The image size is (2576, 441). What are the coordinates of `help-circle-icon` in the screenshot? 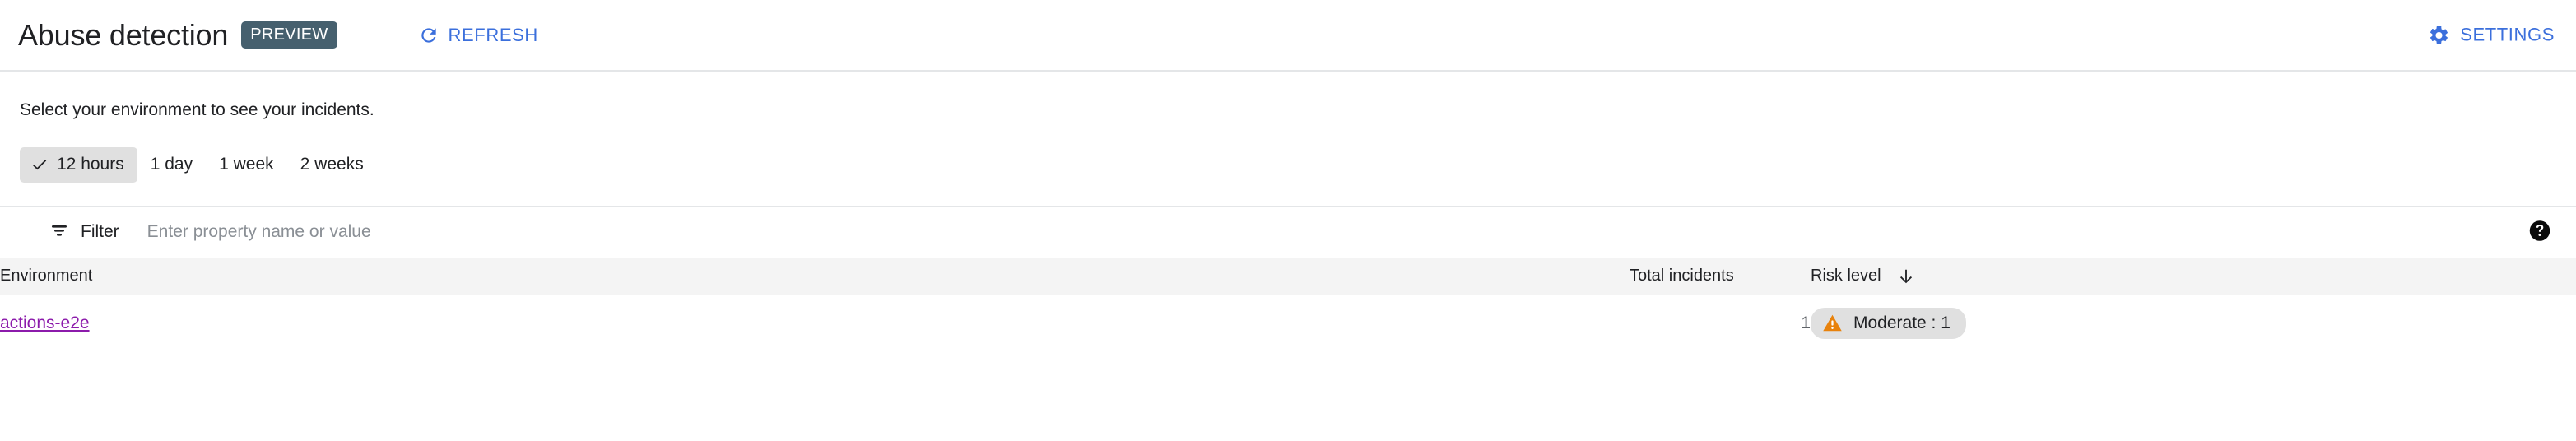 It's located at (2539, 233).